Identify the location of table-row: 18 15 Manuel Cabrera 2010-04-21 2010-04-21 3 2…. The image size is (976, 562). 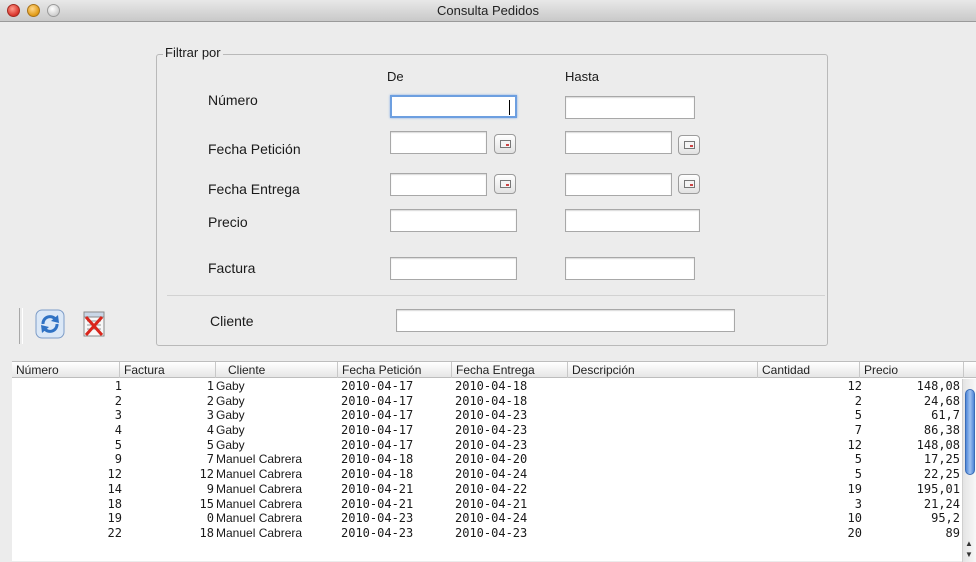
(487, 504).